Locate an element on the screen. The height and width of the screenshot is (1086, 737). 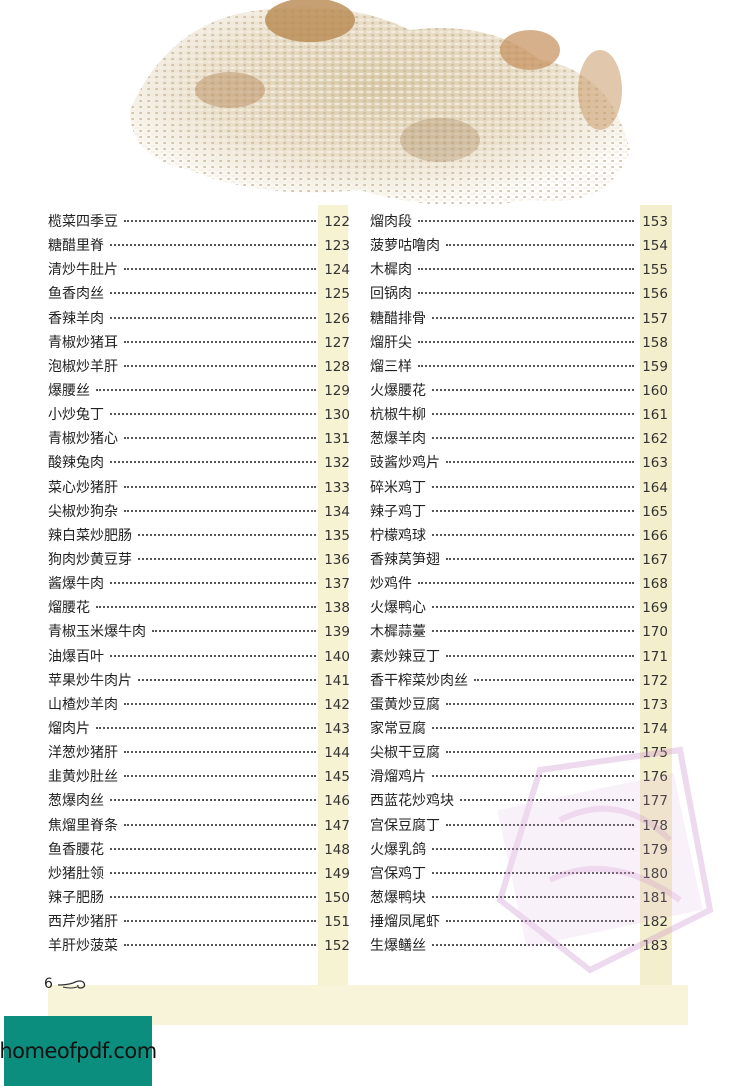
toc-entry-page: 156 is located at coordinates (655, 294).